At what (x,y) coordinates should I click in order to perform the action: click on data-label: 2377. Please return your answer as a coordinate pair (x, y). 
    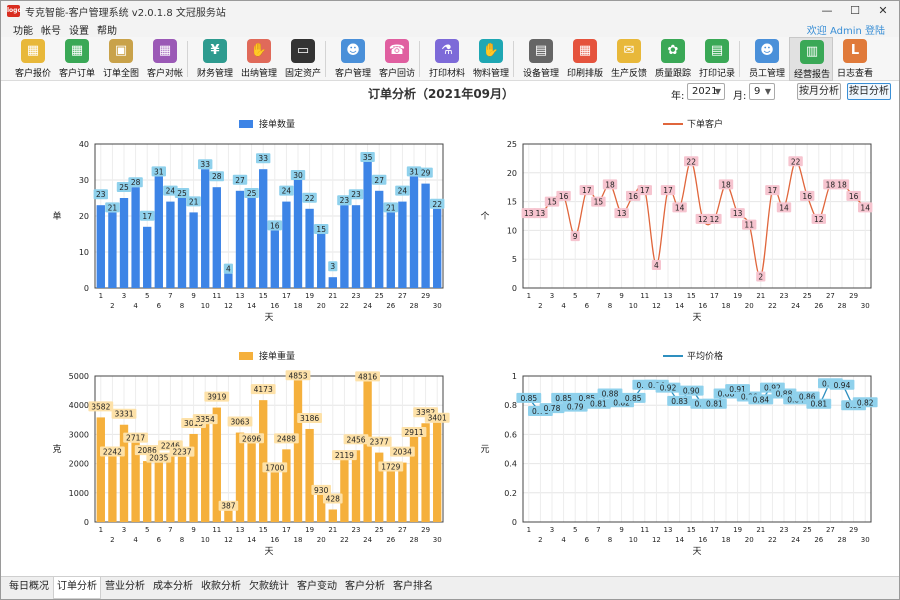
    Looking at the image, I should click on (379, 442).